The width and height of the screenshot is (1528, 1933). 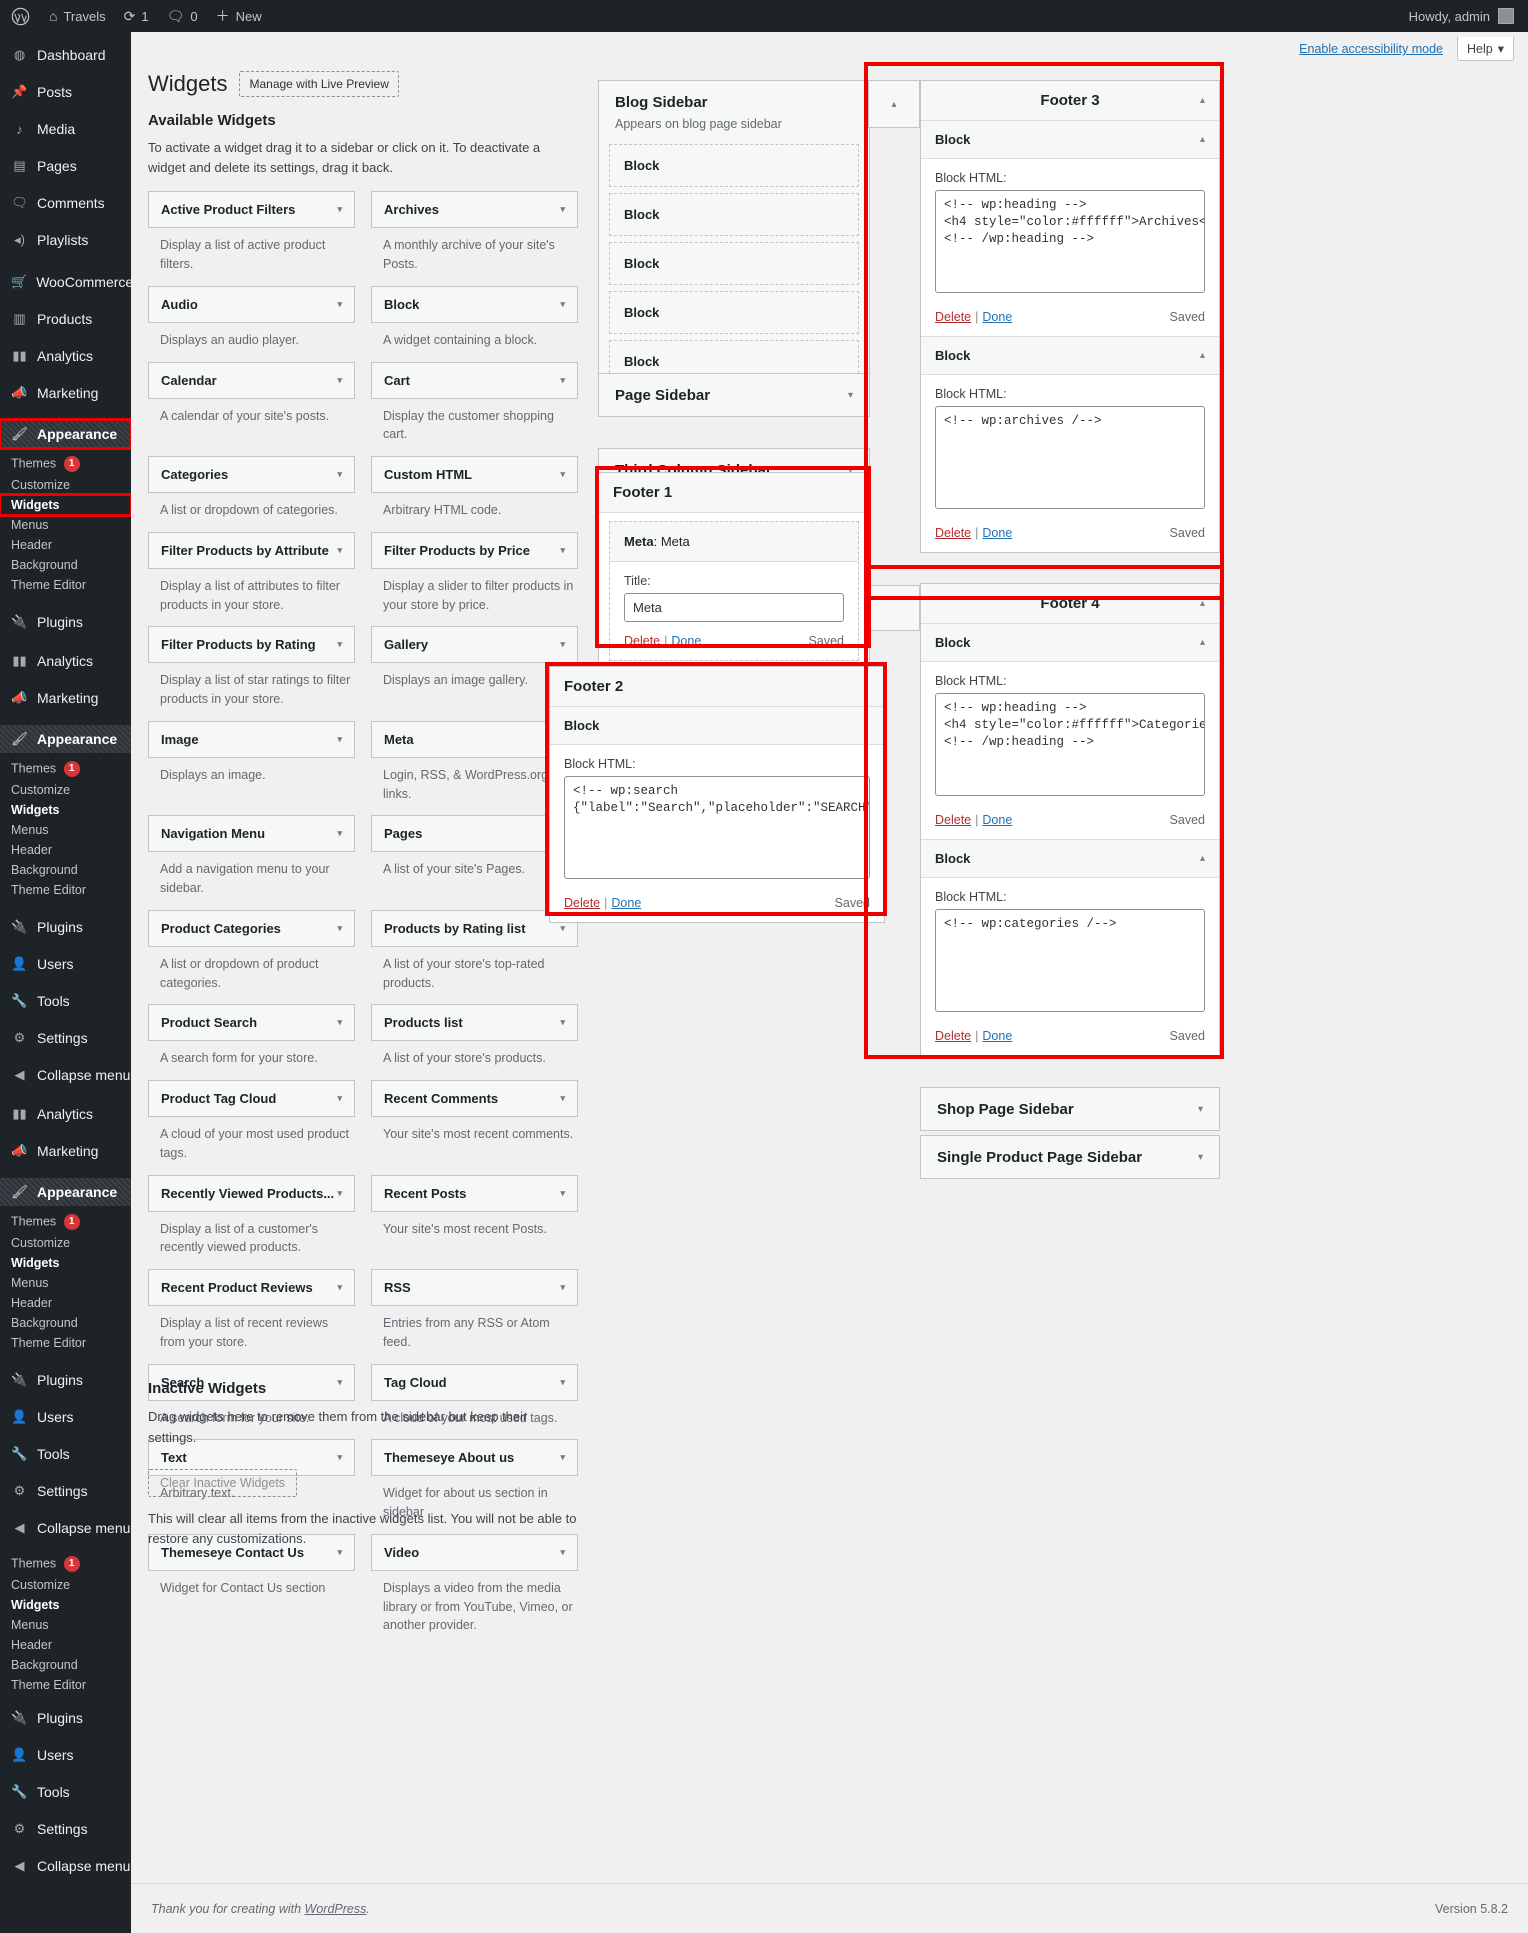 What do you see at coordinates (65, 282) in the screenshot?
I see `sidebar-item-woocommerce: 🛒 WooCommerce` at bounding box center [65, 282].